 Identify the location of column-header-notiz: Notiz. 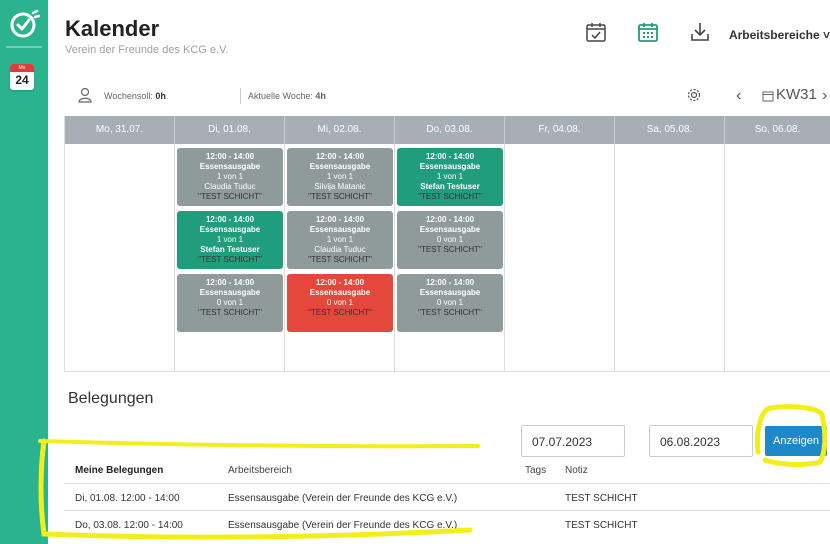
(576, 470).